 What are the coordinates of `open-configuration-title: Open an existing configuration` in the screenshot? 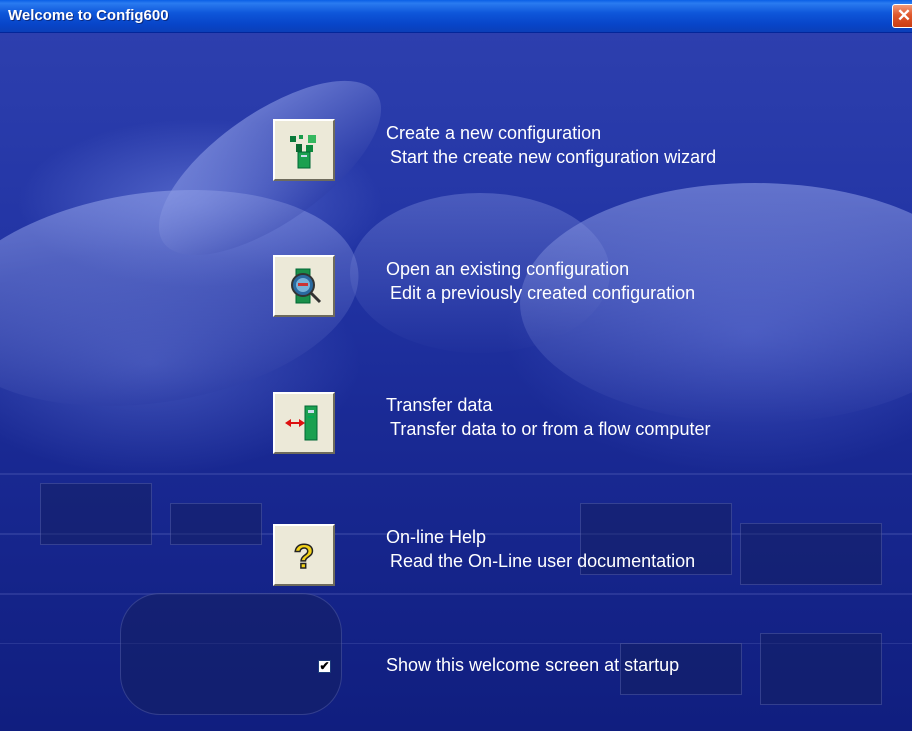 It's located at (508, 269).